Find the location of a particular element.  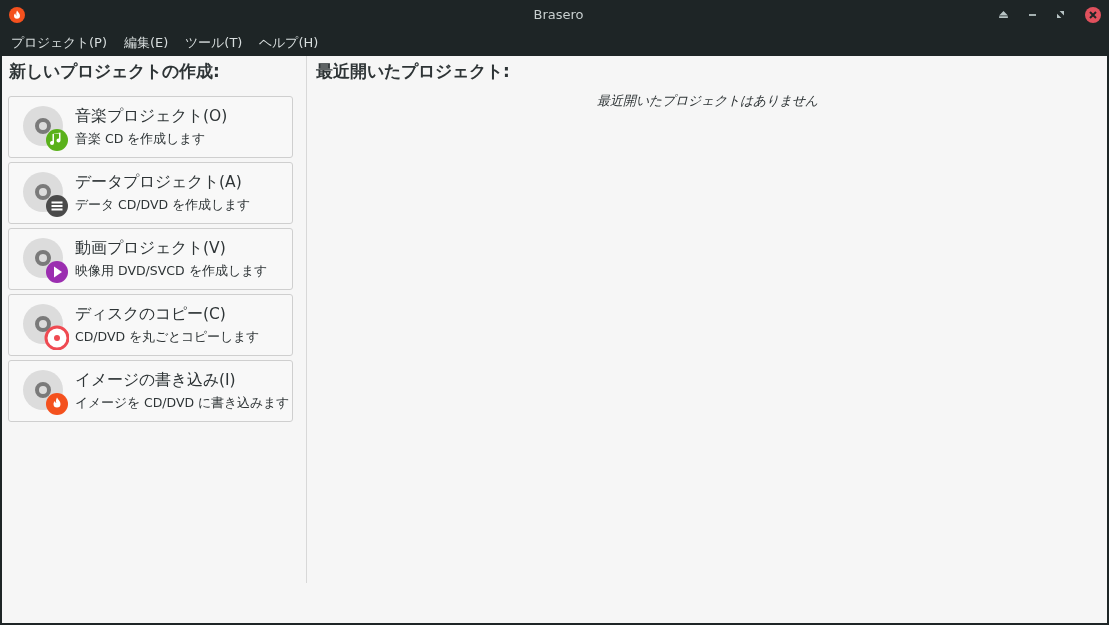

empty-message: 最近開いたプロジェクトはありません is located at coordinates (707, 101).